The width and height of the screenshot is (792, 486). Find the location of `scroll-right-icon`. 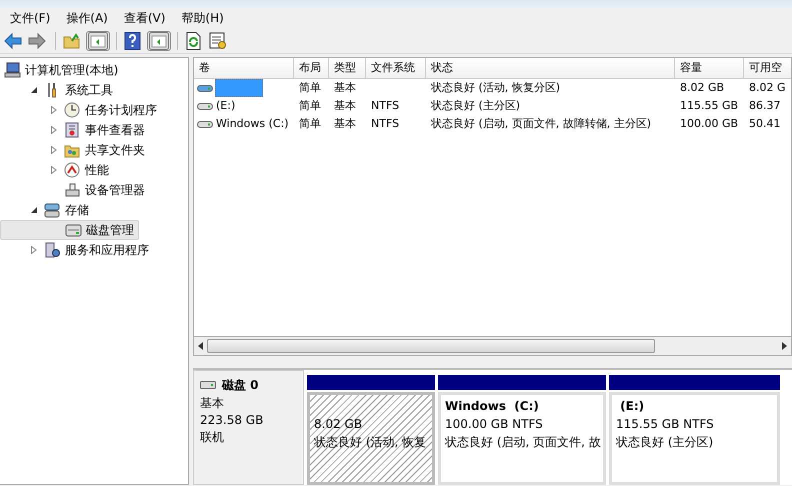

scroll-right-icon is located at coordinates (784, 346).